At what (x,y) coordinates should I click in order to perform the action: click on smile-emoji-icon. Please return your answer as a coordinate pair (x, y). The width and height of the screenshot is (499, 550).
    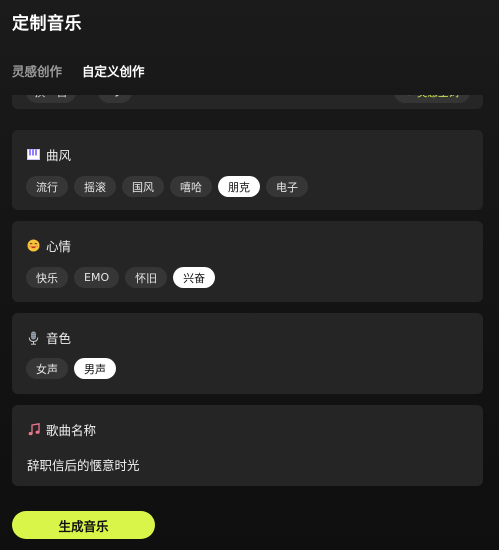
    Looking at the image, I should click on (33, 245).